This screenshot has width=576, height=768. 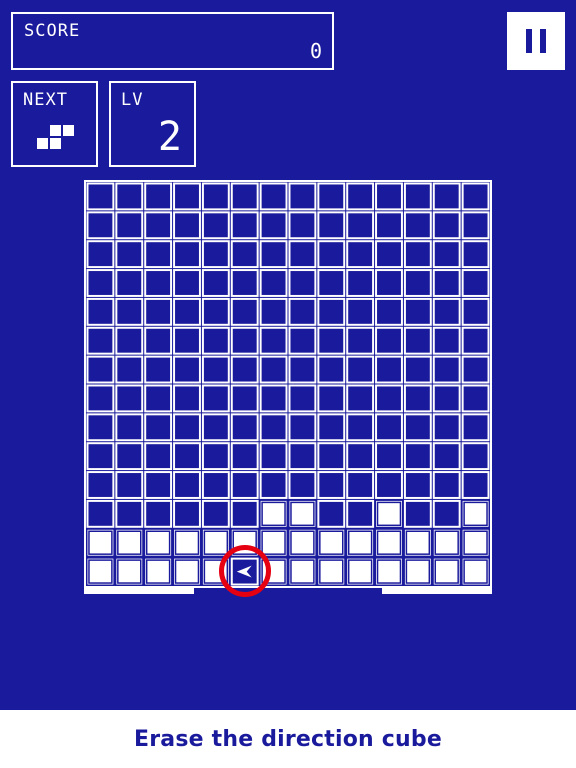 I want to click on next-piece-panel: NEXT, so click(x=54, y=124).